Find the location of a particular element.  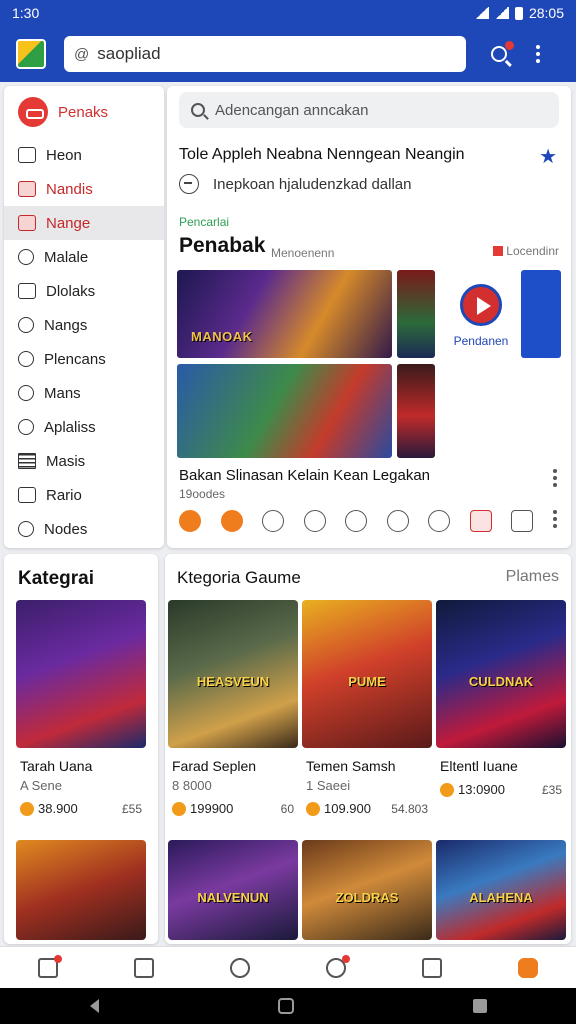

share-icon is located at coordinates (356, 521).